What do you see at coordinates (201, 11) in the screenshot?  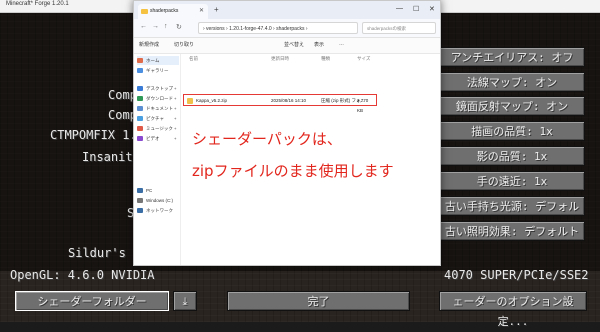 I see `close-tab-icon: ✕` at bounding box center [201, 11].